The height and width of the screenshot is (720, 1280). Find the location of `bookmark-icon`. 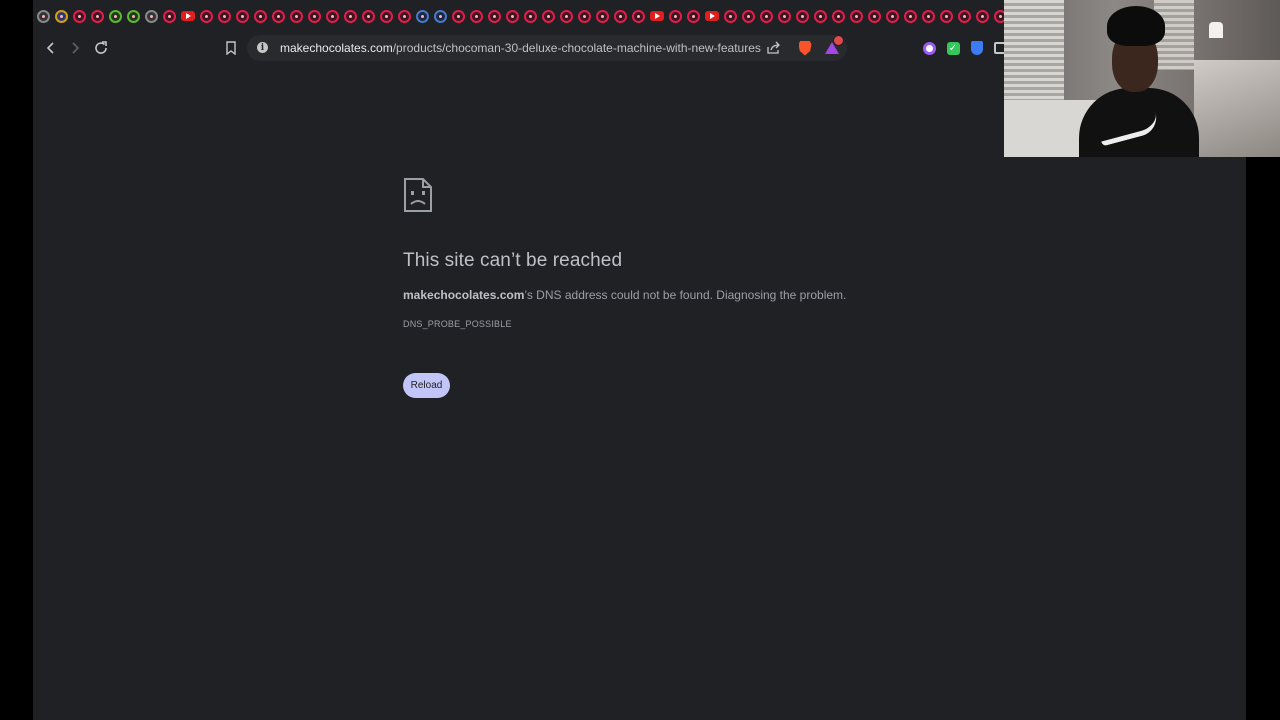

bookmark-icon is located at coordinates (231, 48).